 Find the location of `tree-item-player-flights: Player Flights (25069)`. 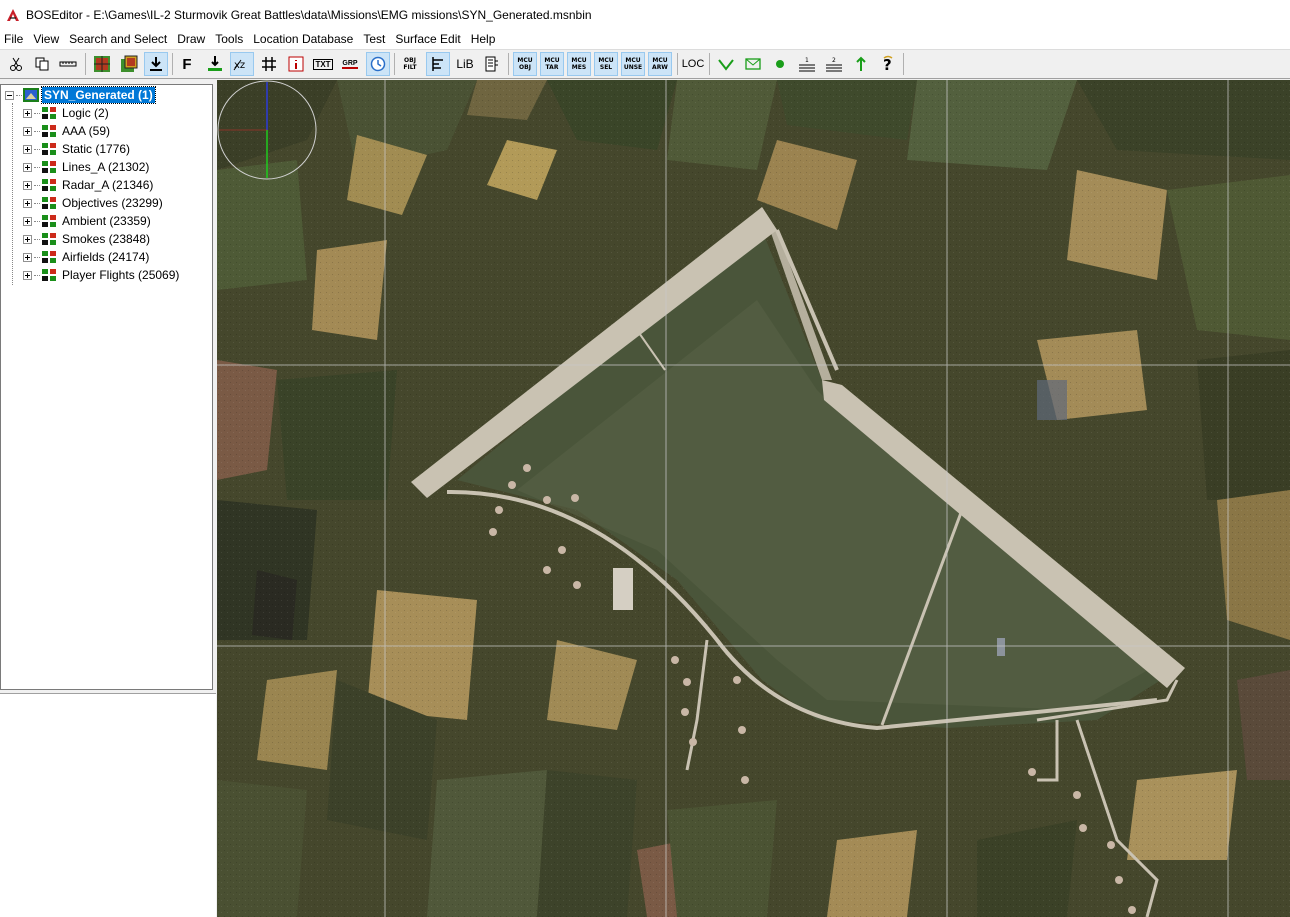

tree-item-player-flights: Player Flights (25069) is located at coordinates (102, 275).